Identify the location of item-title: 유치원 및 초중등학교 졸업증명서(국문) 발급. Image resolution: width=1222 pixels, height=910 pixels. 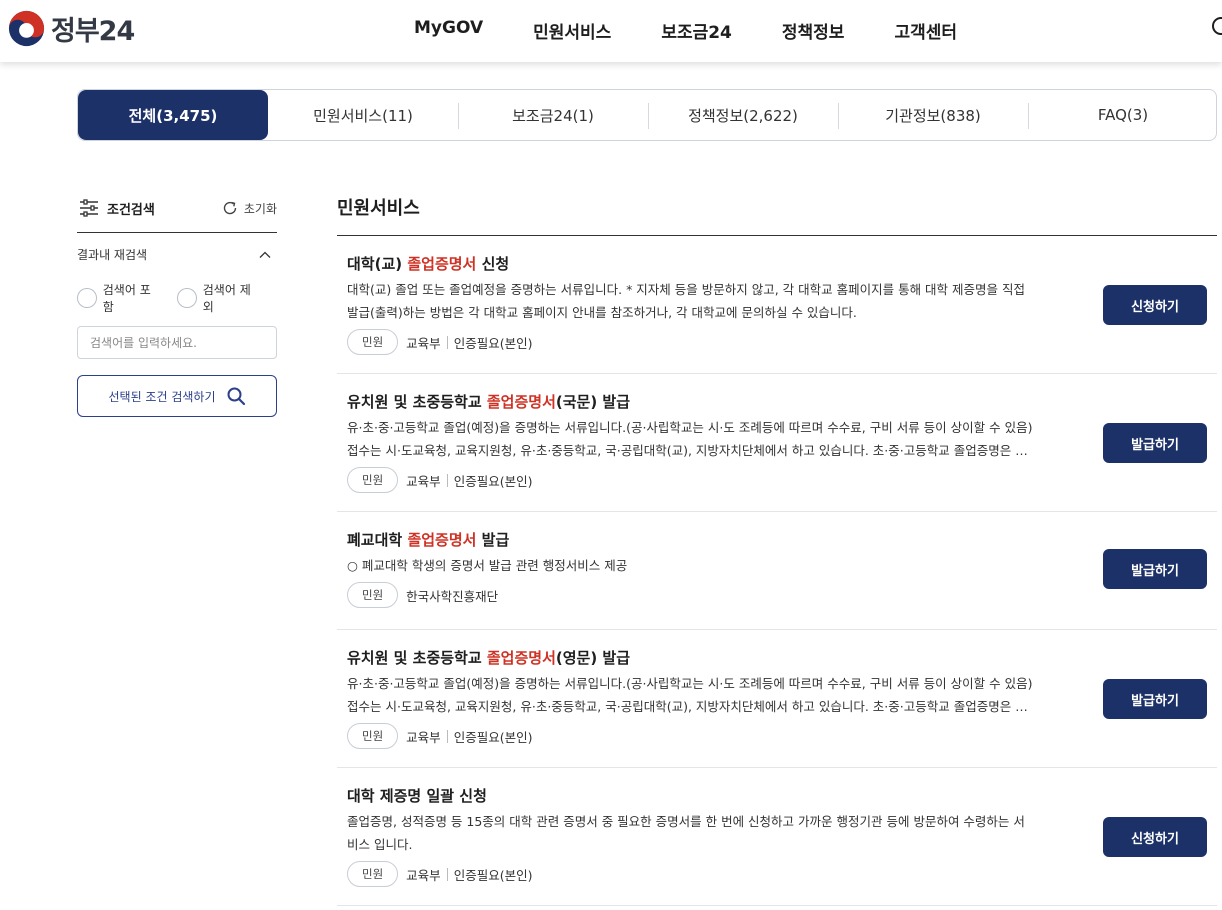
(488, 401).